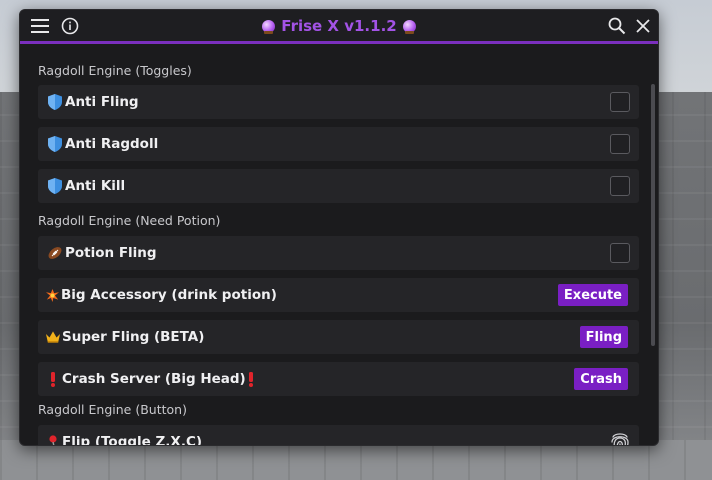 The image size is (712, 480). Describe the element at coordinates (102, 102) in the screenshot. I see `row-label: Anti Fling` at that location.